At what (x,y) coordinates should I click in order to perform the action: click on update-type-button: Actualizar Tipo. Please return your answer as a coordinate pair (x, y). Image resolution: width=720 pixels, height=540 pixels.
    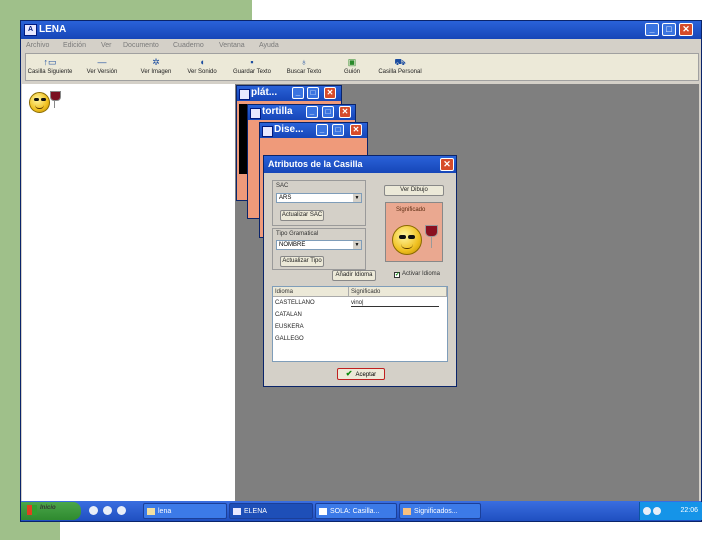
    Looking at the image, I should click on (302, 261).